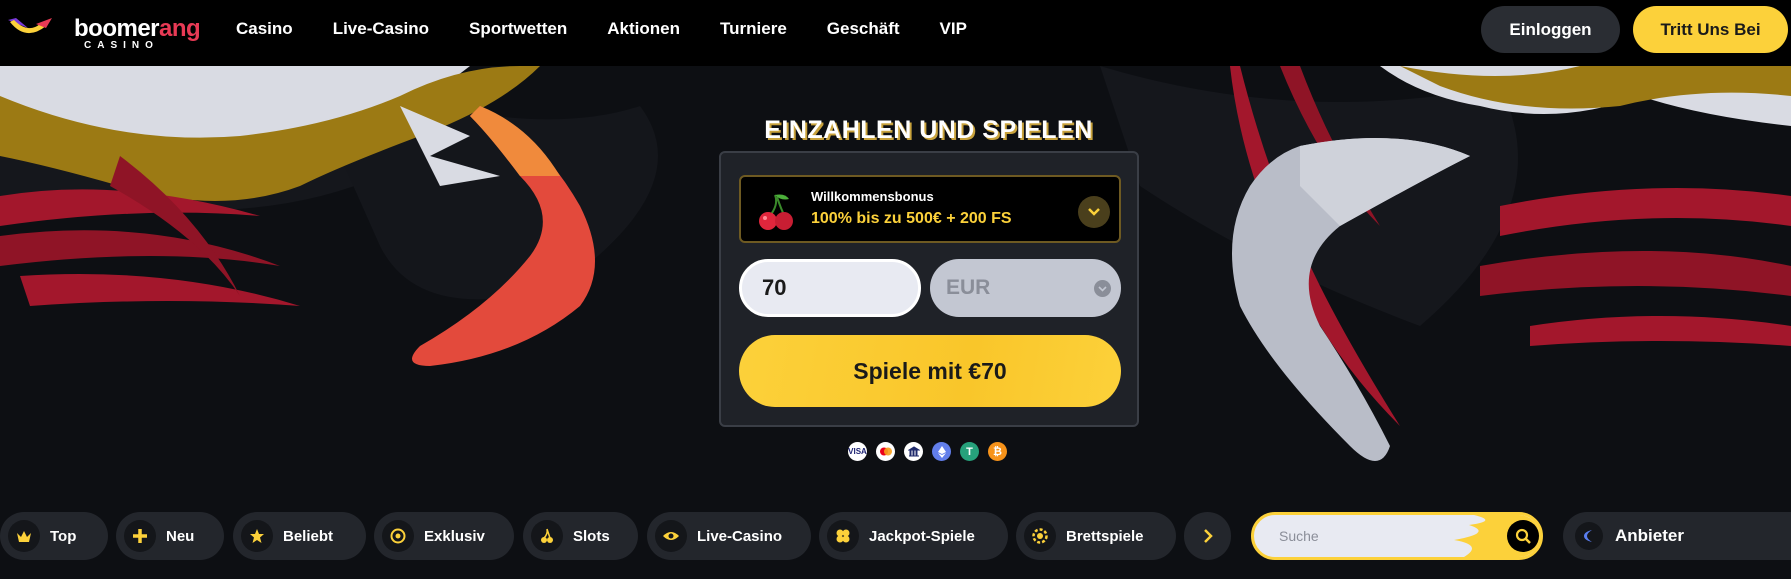 The width and height of the screenshot is (1791, 579). What do you see at coordinates (518, 29) in the screenshot?
I see `nav-sportwetten: Sportwetten` at bounding box center [518, 29].